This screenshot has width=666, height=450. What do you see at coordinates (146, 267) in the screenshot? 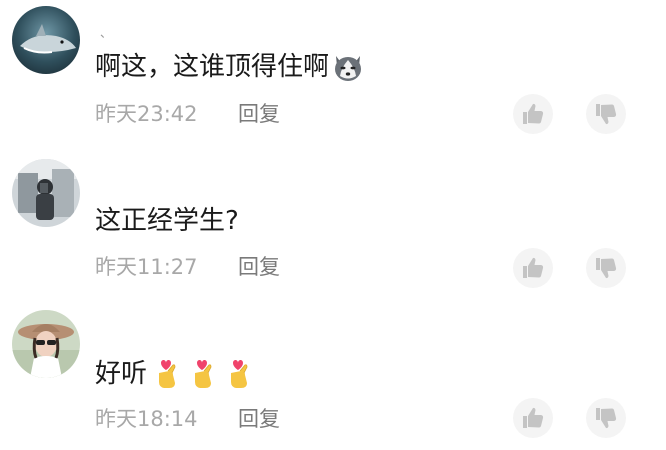
I see `comment-time: 昨天11:27` at bounding box center [146, 267].